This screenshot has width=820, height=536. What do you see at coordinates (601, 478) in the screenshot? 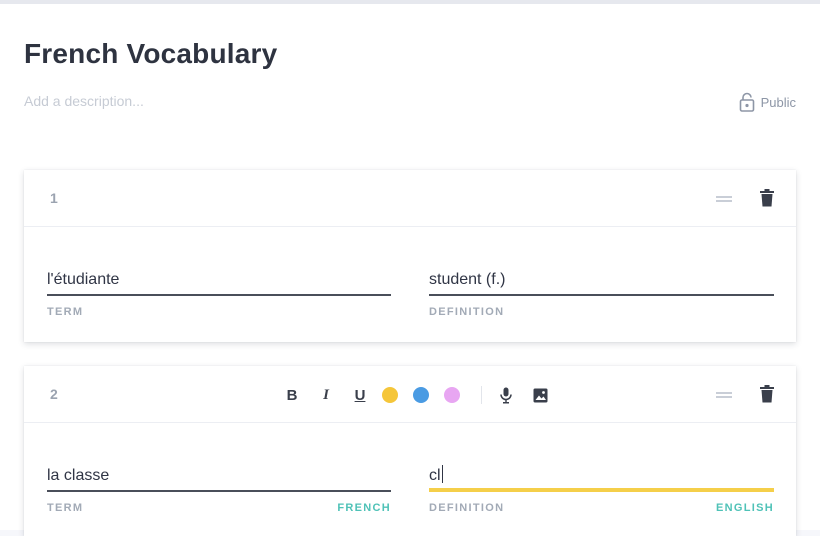
I see `definition-input-focused: cl` at bounding box center [601, 478].